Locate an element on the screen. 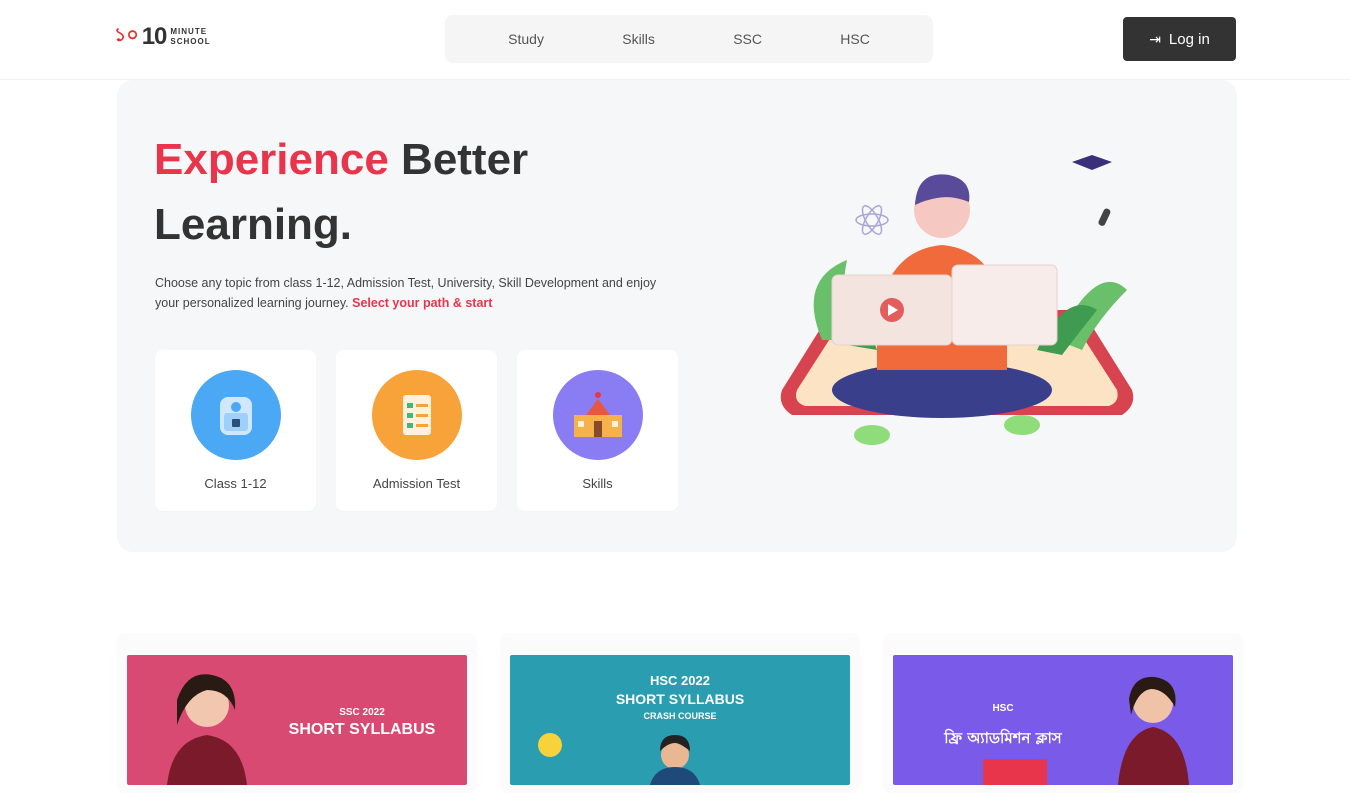 This screenshot has width=1350, height=793. category-cards: Class 1-12 Admission Test Skills is located at coordinates (416, 430).